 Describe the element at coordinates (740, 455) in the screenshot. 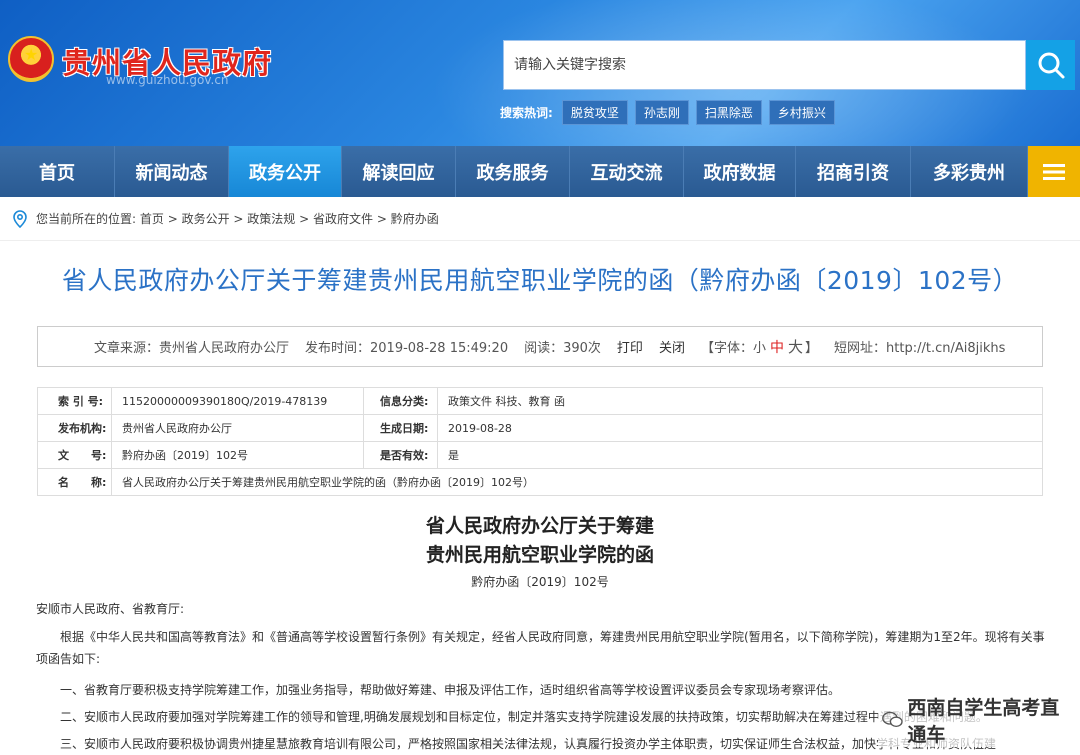

I see `info-value: 是` at that location.